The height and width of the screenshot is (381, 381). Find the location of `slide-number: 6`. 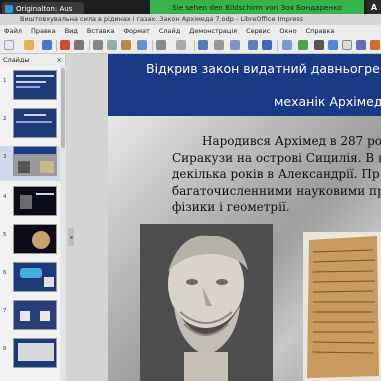

slide-number: 6 is located at coordinates (5, 273).